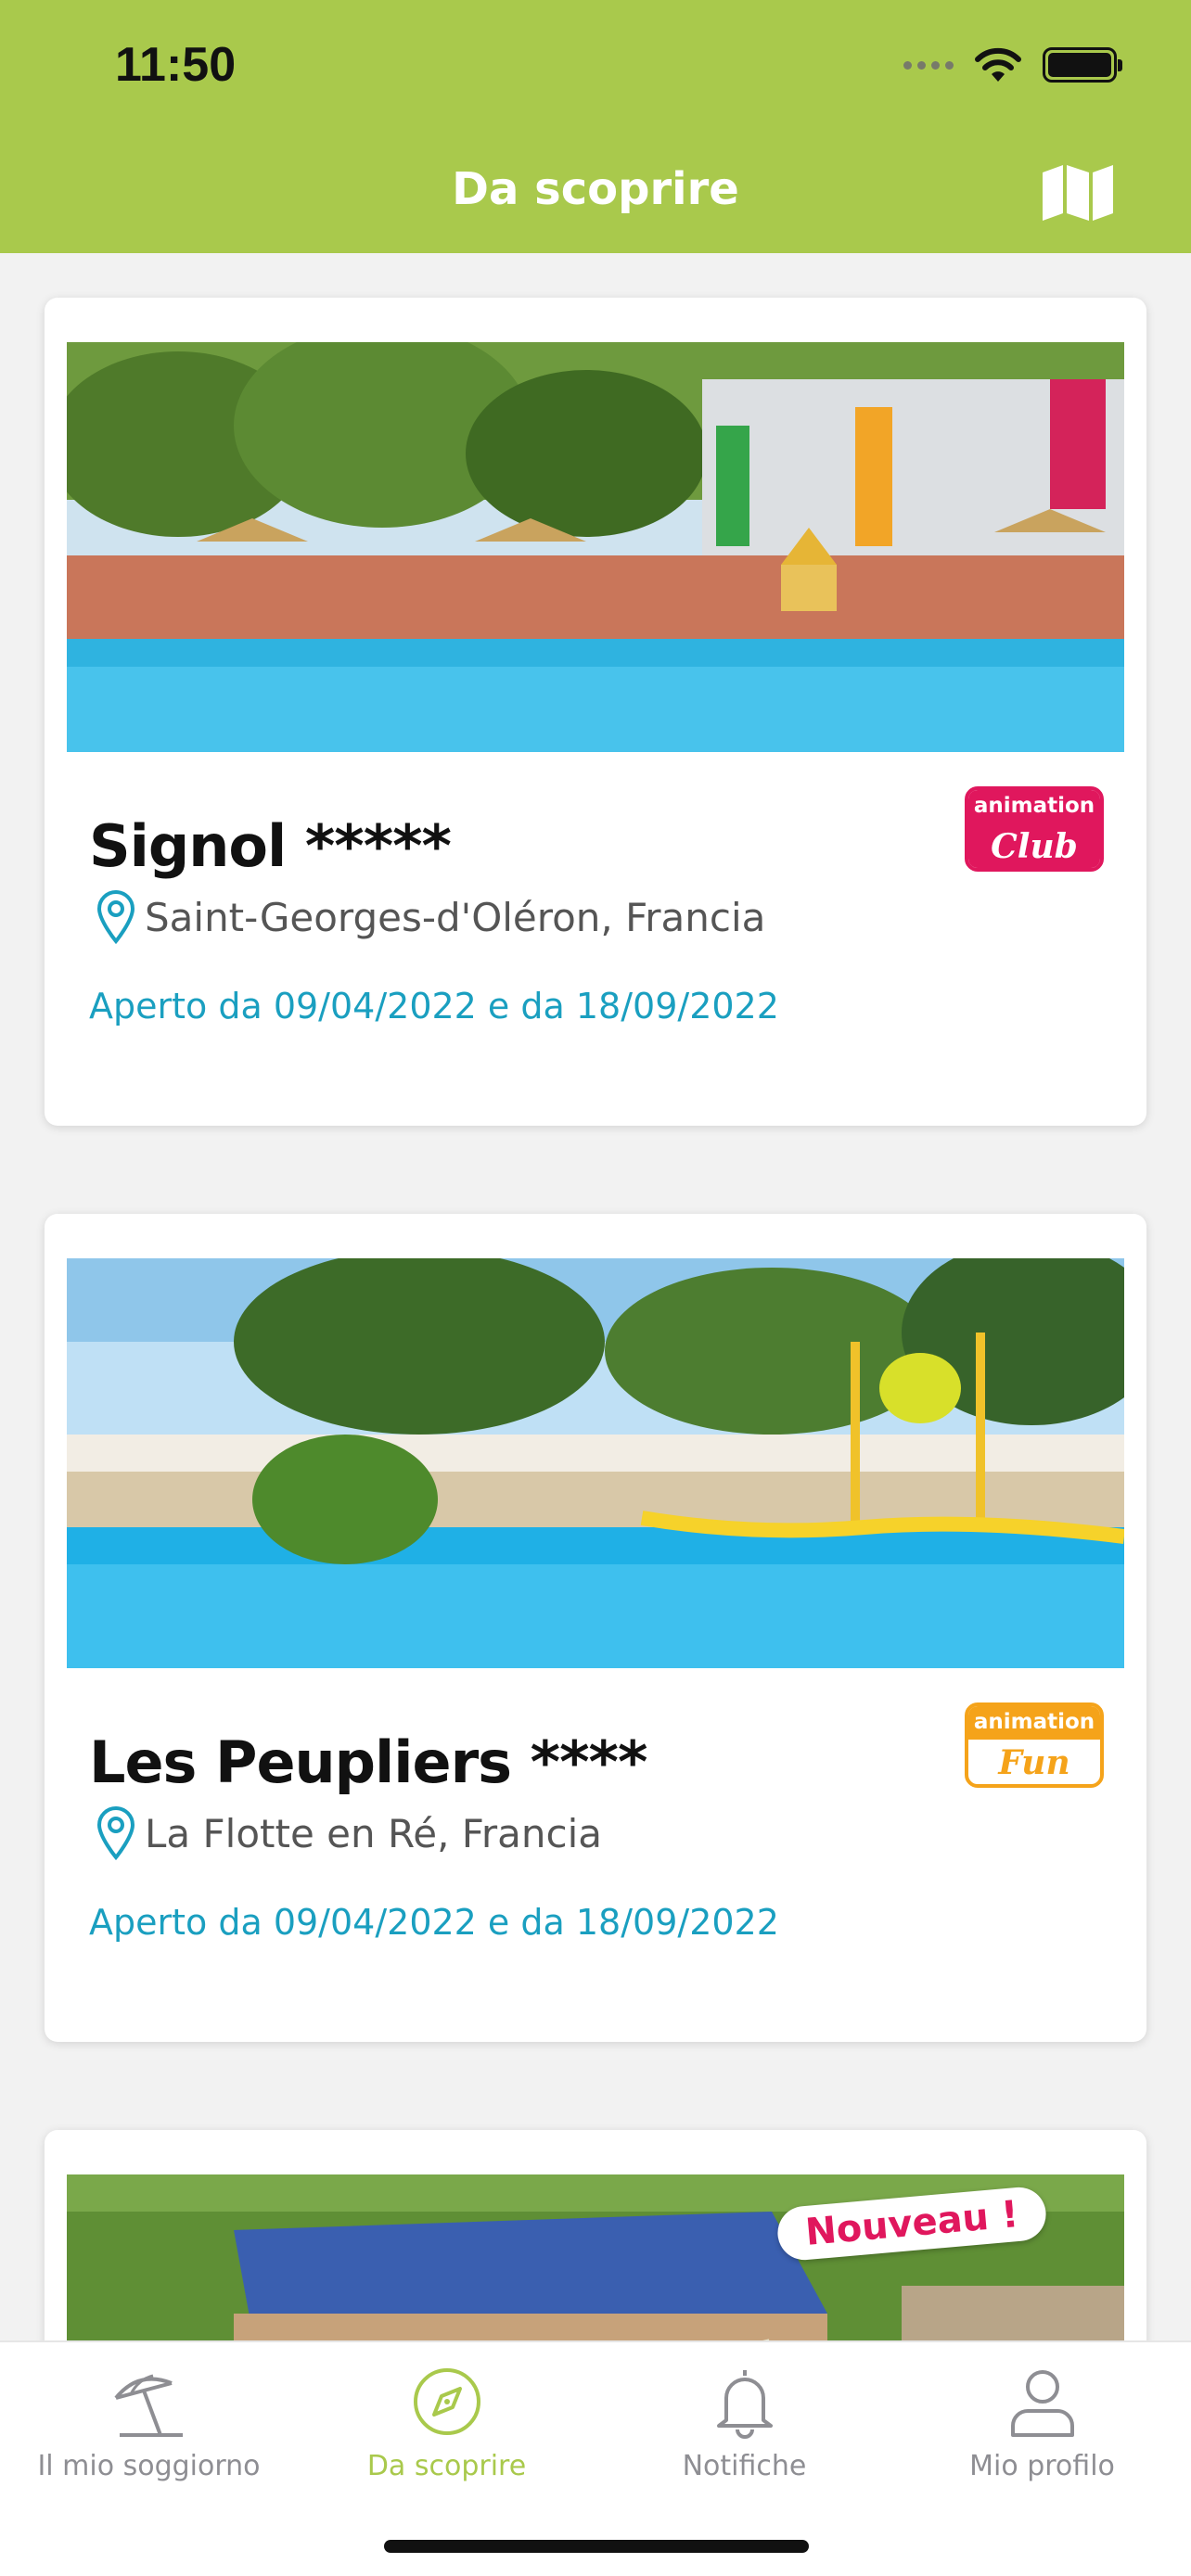  I want to click on animation-club-badge: animation Club, so click(1034, 829).